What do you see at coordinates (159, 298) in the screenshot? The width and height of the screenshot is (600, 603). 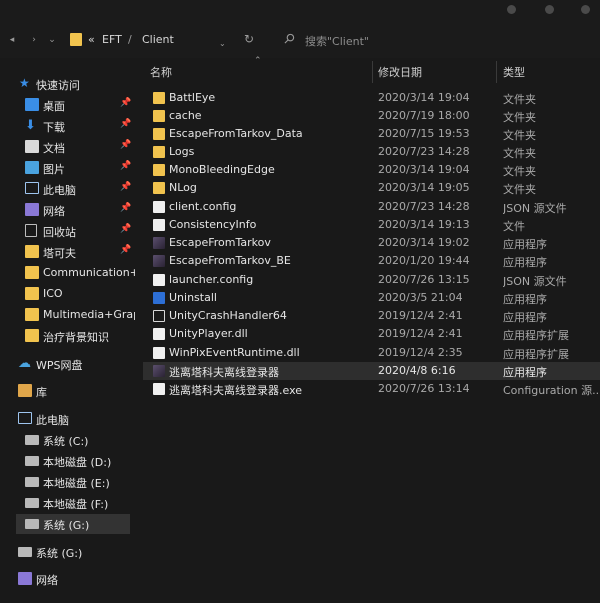 I see `uninstall-icon` at bounding box center [159, 298].